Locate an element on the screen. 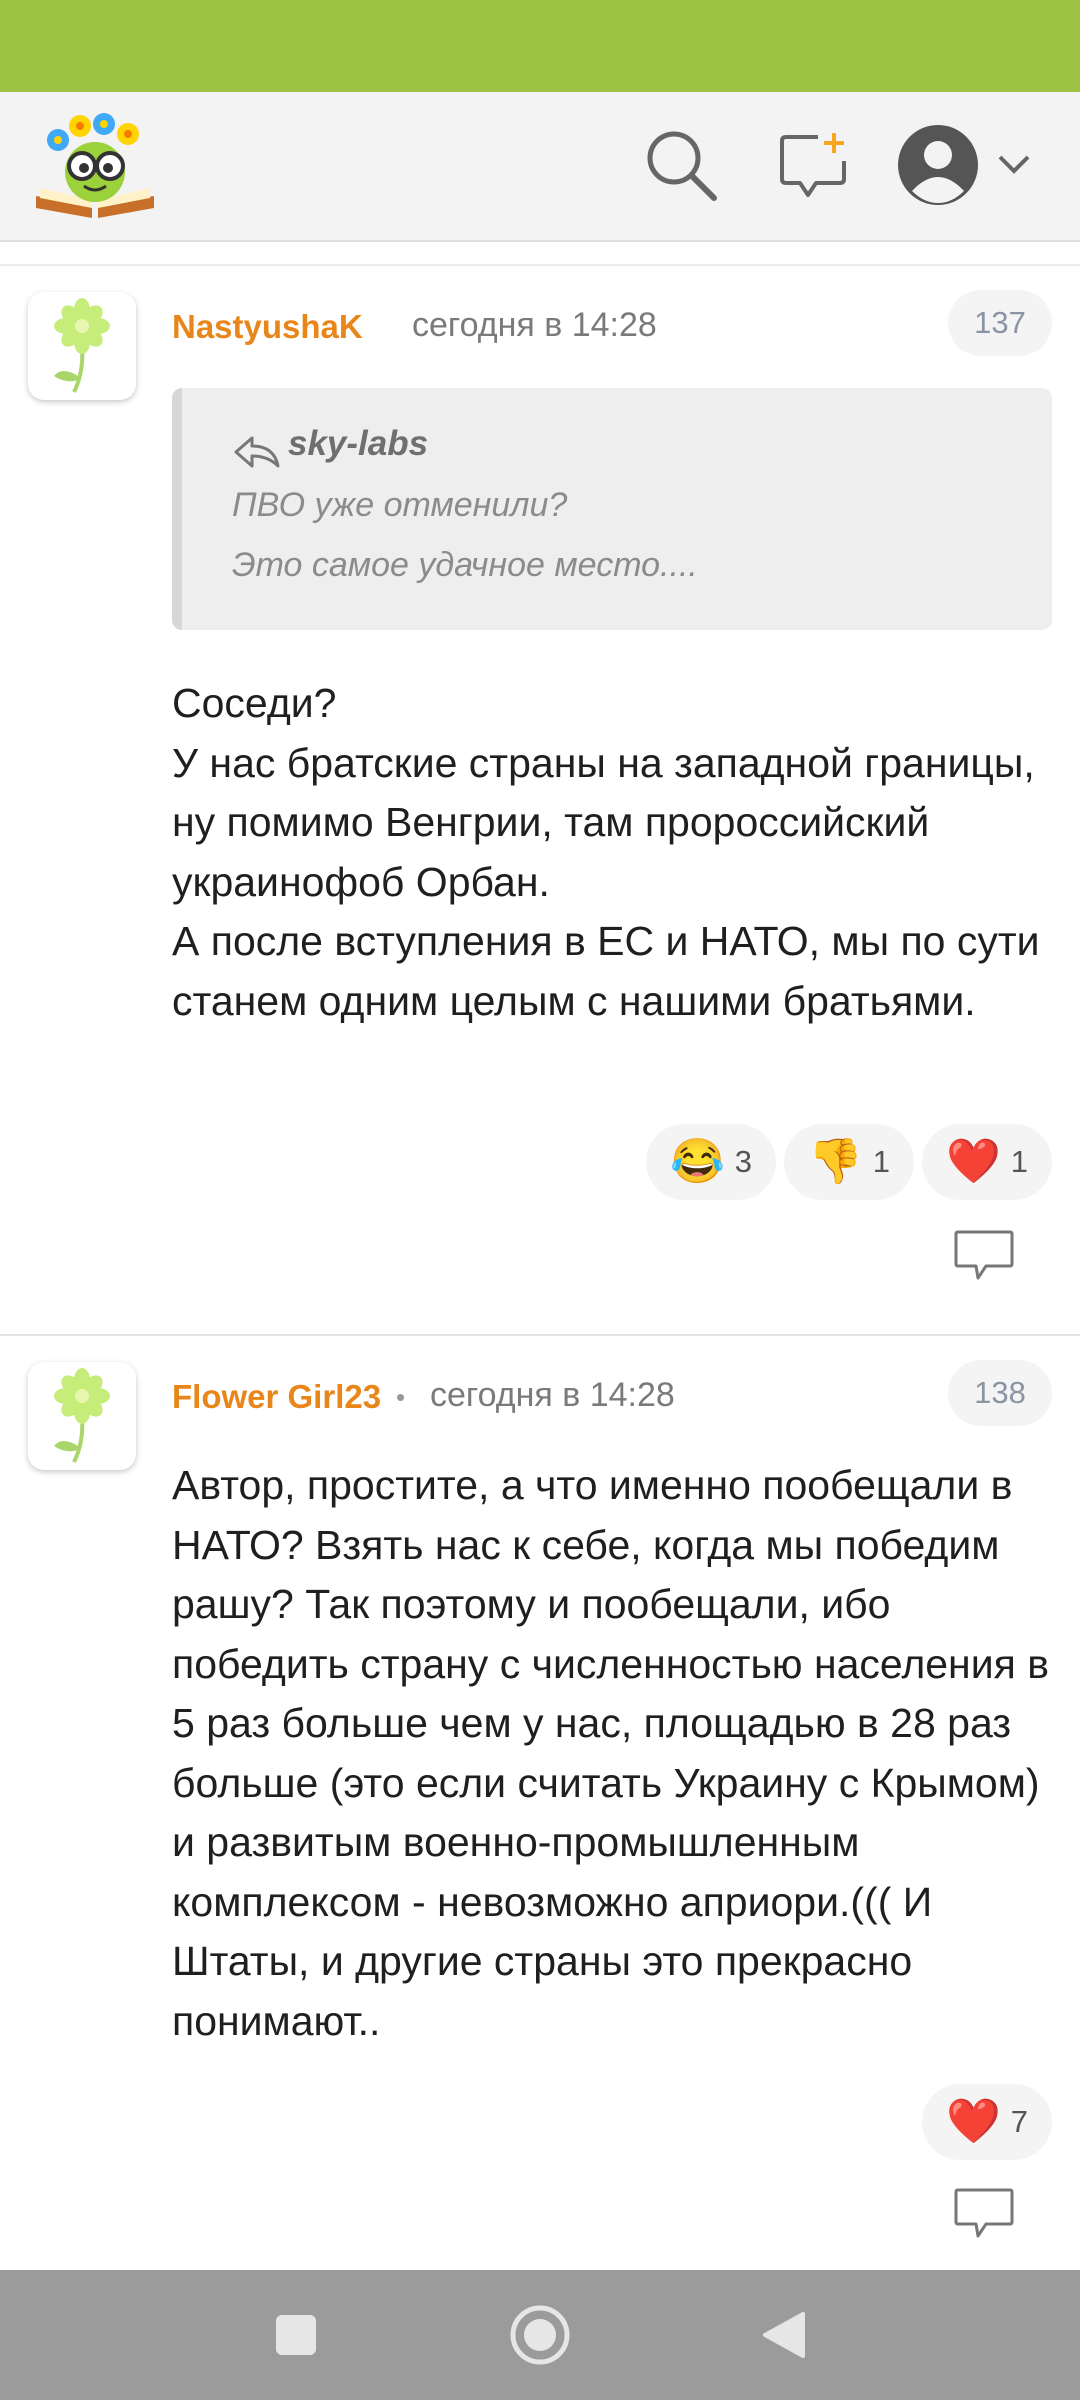  recent-apps-button is located at coordinates (296, 2335).